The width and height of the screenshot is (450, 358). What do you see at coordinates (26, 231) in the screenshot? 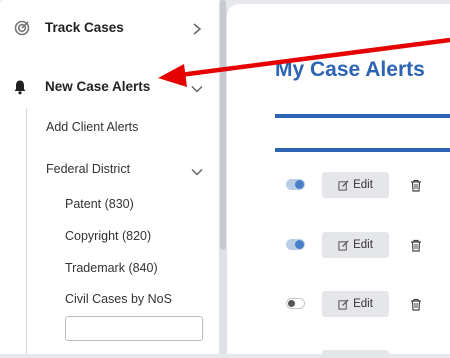
I see `tree-connector` at bounding box center [26, 231].